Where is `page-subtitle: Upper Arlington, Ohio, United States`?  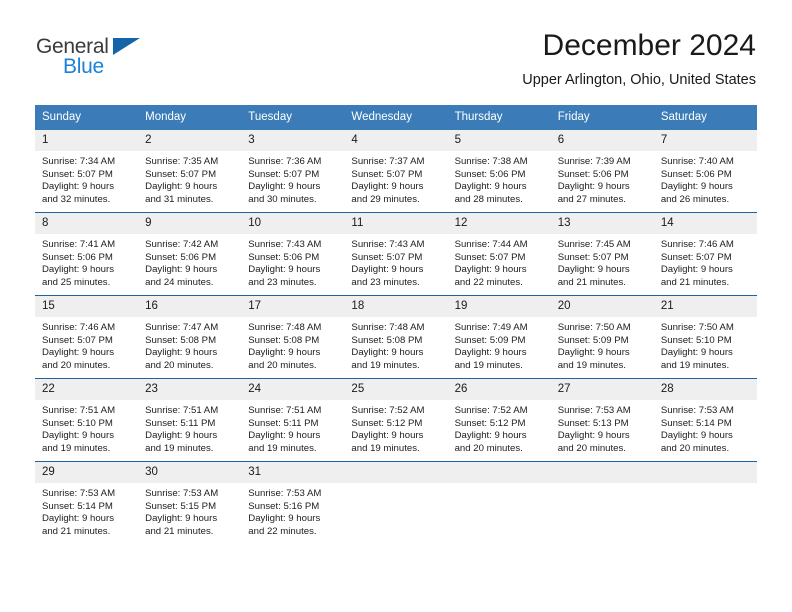 page-subtitle: Upper Arlington, Ohio, United States is located at coordinates (639, 80).